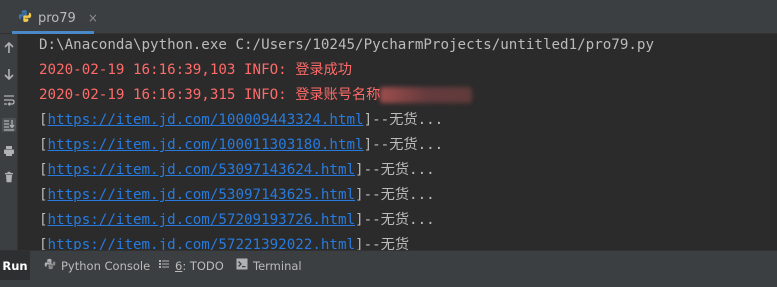 Image resolution: width=777 pixels, height=287 pixels. What do you see at coordinates (9, 125) in the screenshot?
I see `scroll-to-end-icon` at bounding box center [9, 125].